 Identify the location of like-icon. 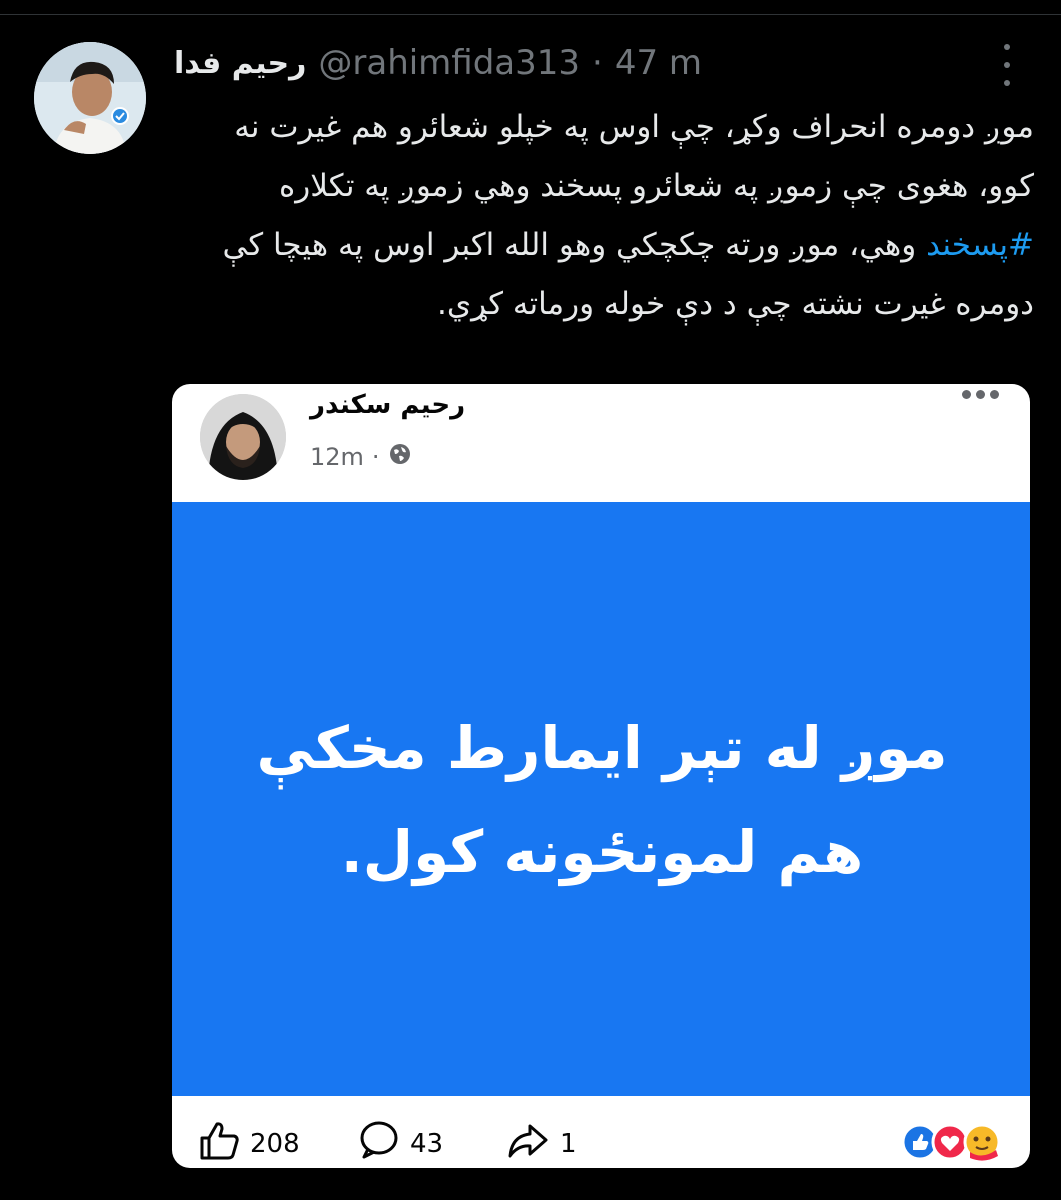
(219, 1143).